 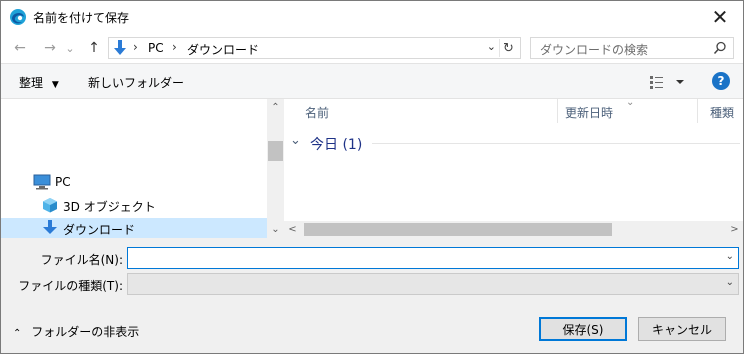 What do you see at coordinates (556, 143) in the screenshot?
I see `group-divider` at bounding box center [556, 143].